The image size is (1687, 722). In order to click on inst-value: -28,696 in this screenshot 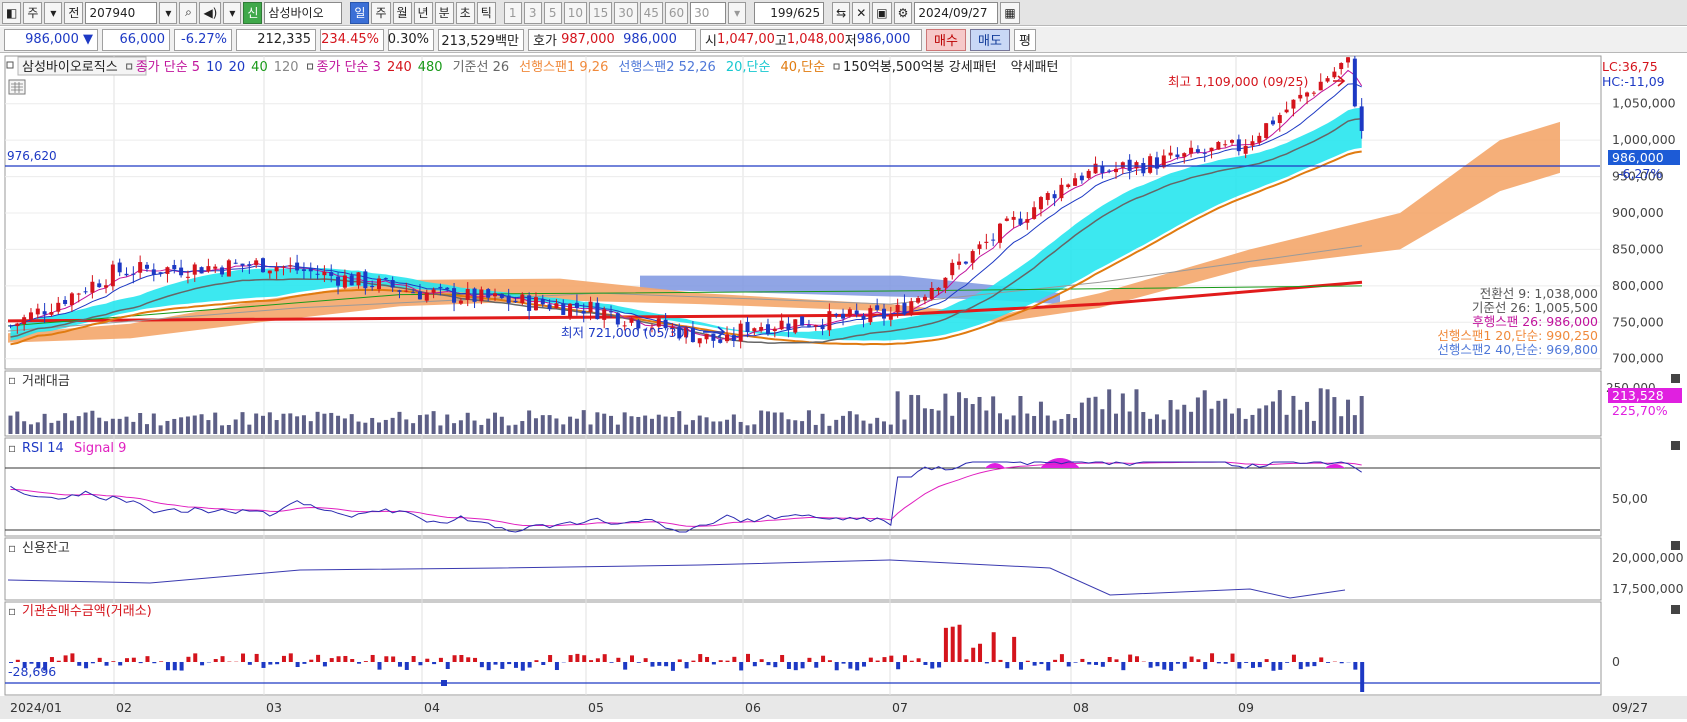, I will do `click(32, 671)`.